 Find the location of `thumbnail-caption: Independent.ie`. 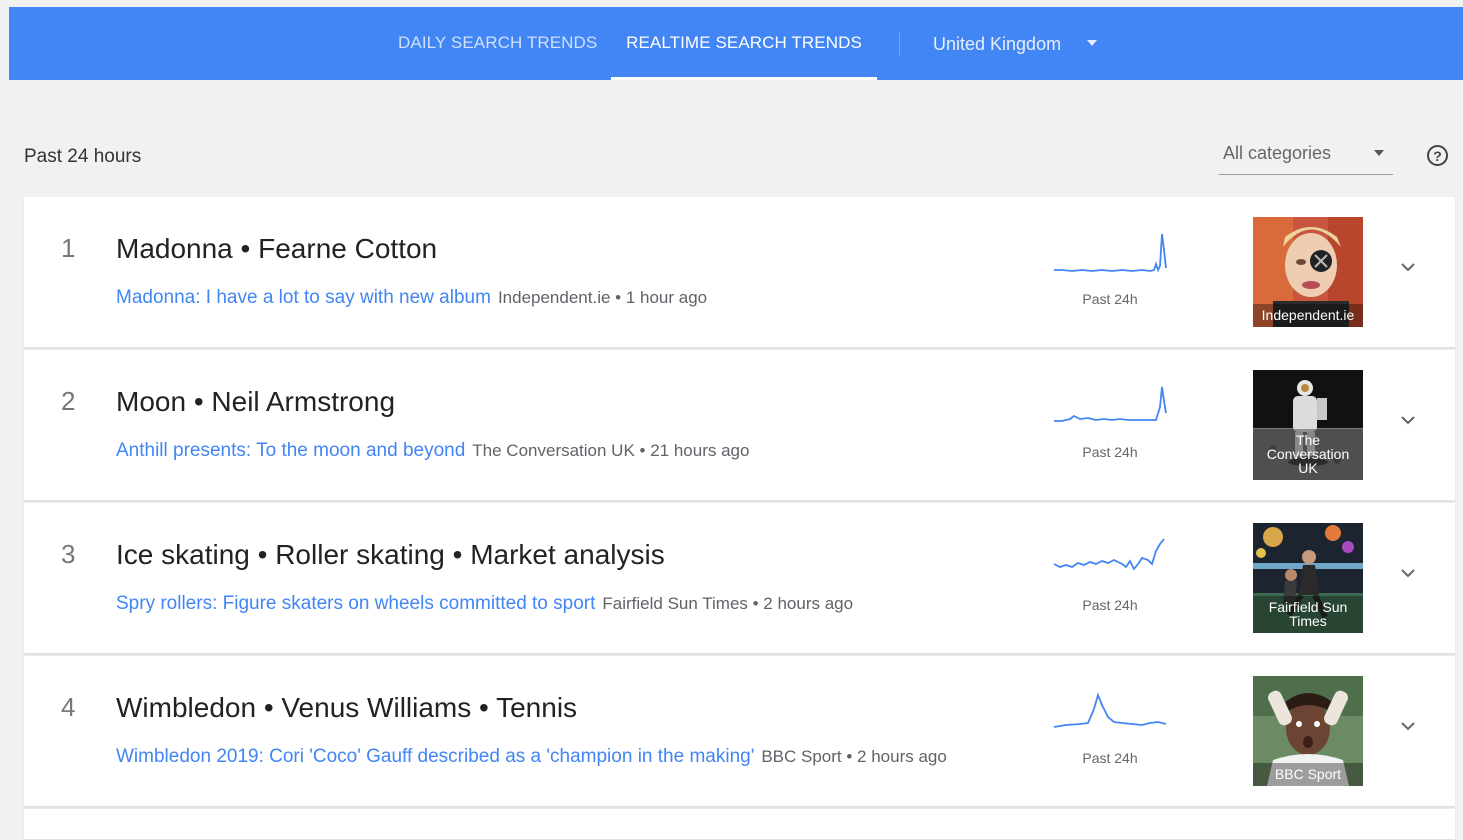

thumbnail-caption: Independent.ie is located at coordinates (1308, 315).